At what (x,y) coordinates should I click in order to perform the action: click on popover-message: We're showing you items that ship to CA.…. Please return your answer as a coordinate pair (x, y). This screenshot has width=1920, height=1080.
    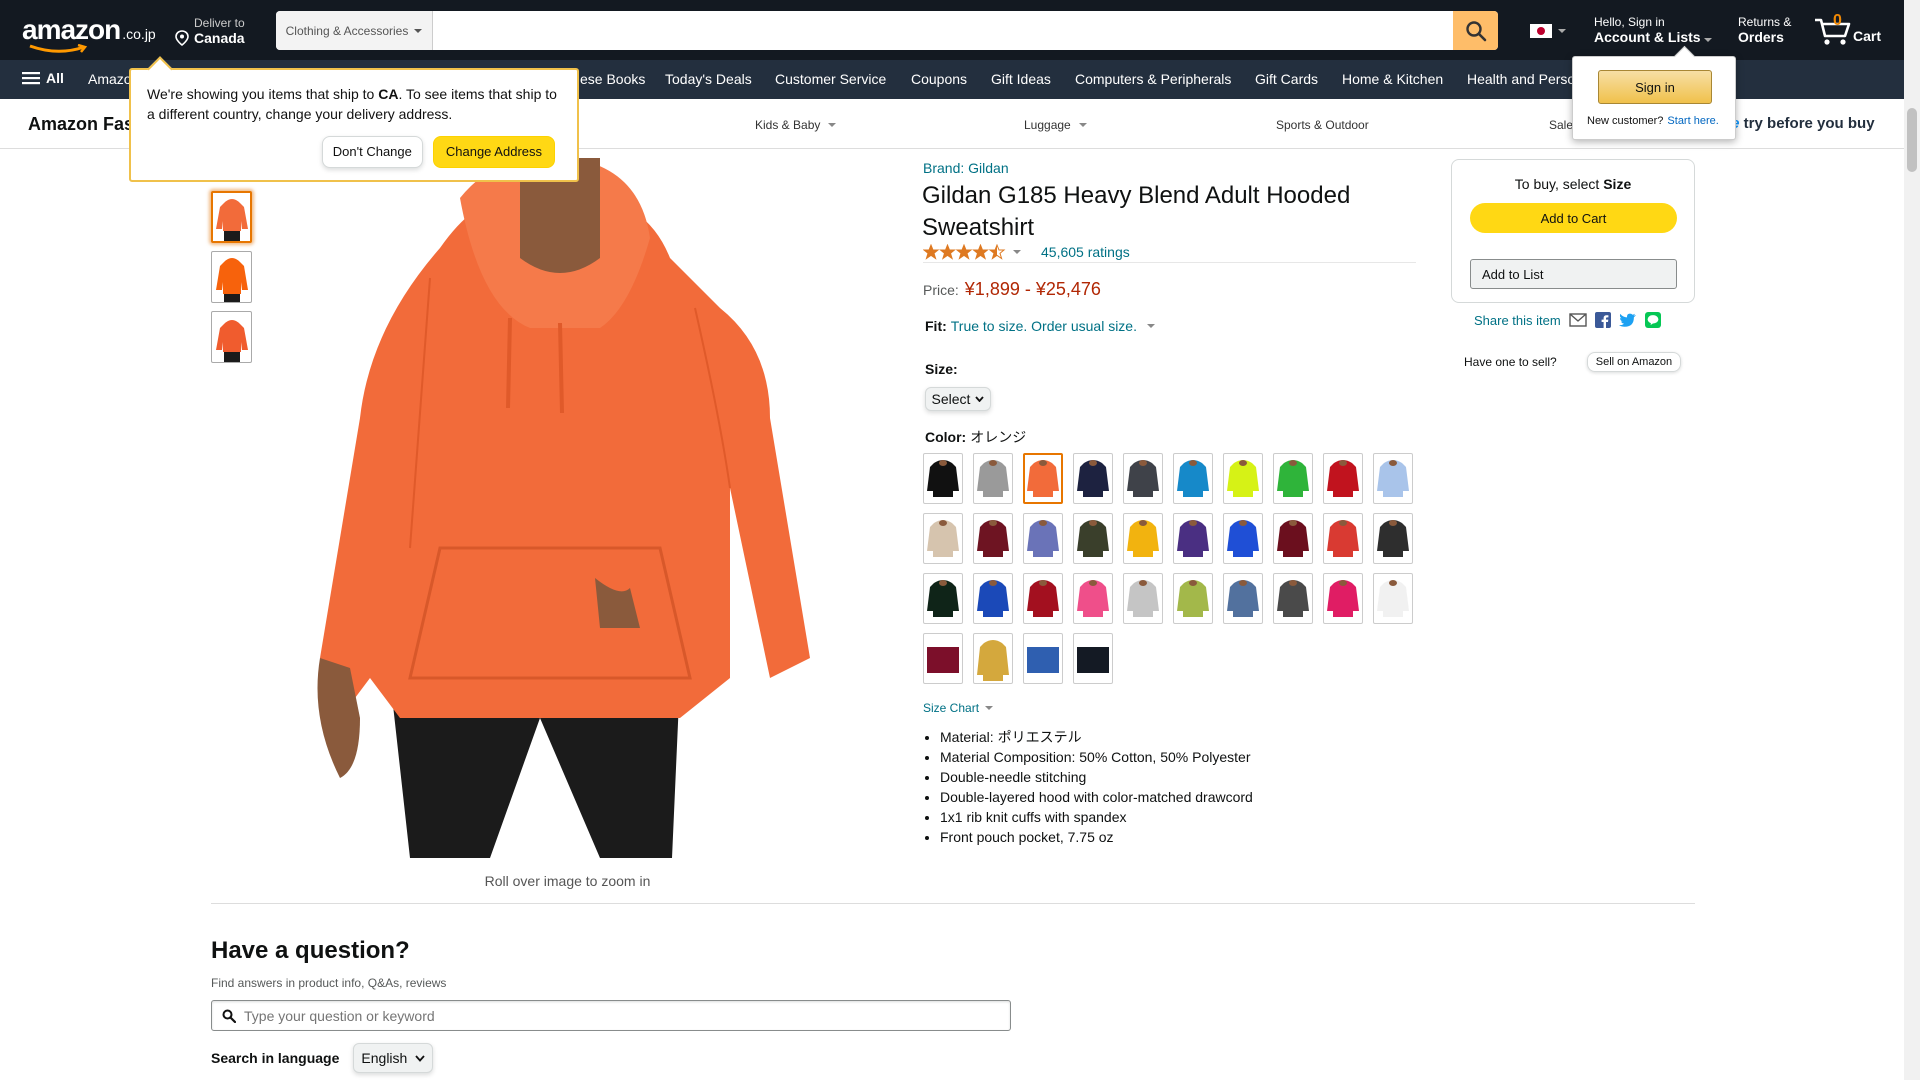
    Looking at the image, I should click on (354, 104).